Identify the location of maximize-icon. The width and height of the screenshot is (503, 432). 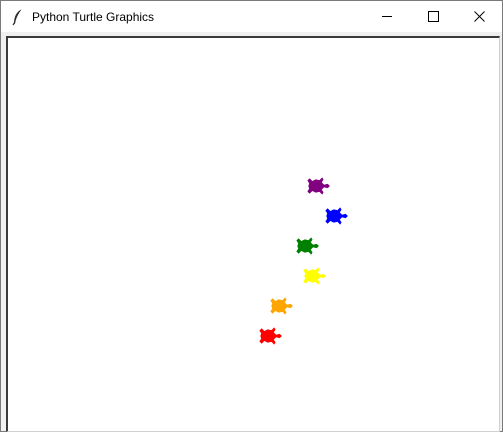
(433, 16).